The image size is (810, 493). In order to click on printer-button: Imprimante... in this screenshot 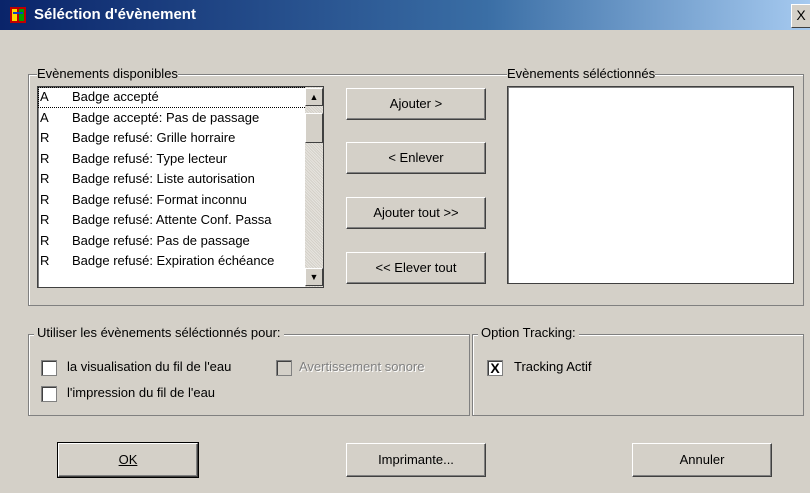, I will do `click(416, 460)`.